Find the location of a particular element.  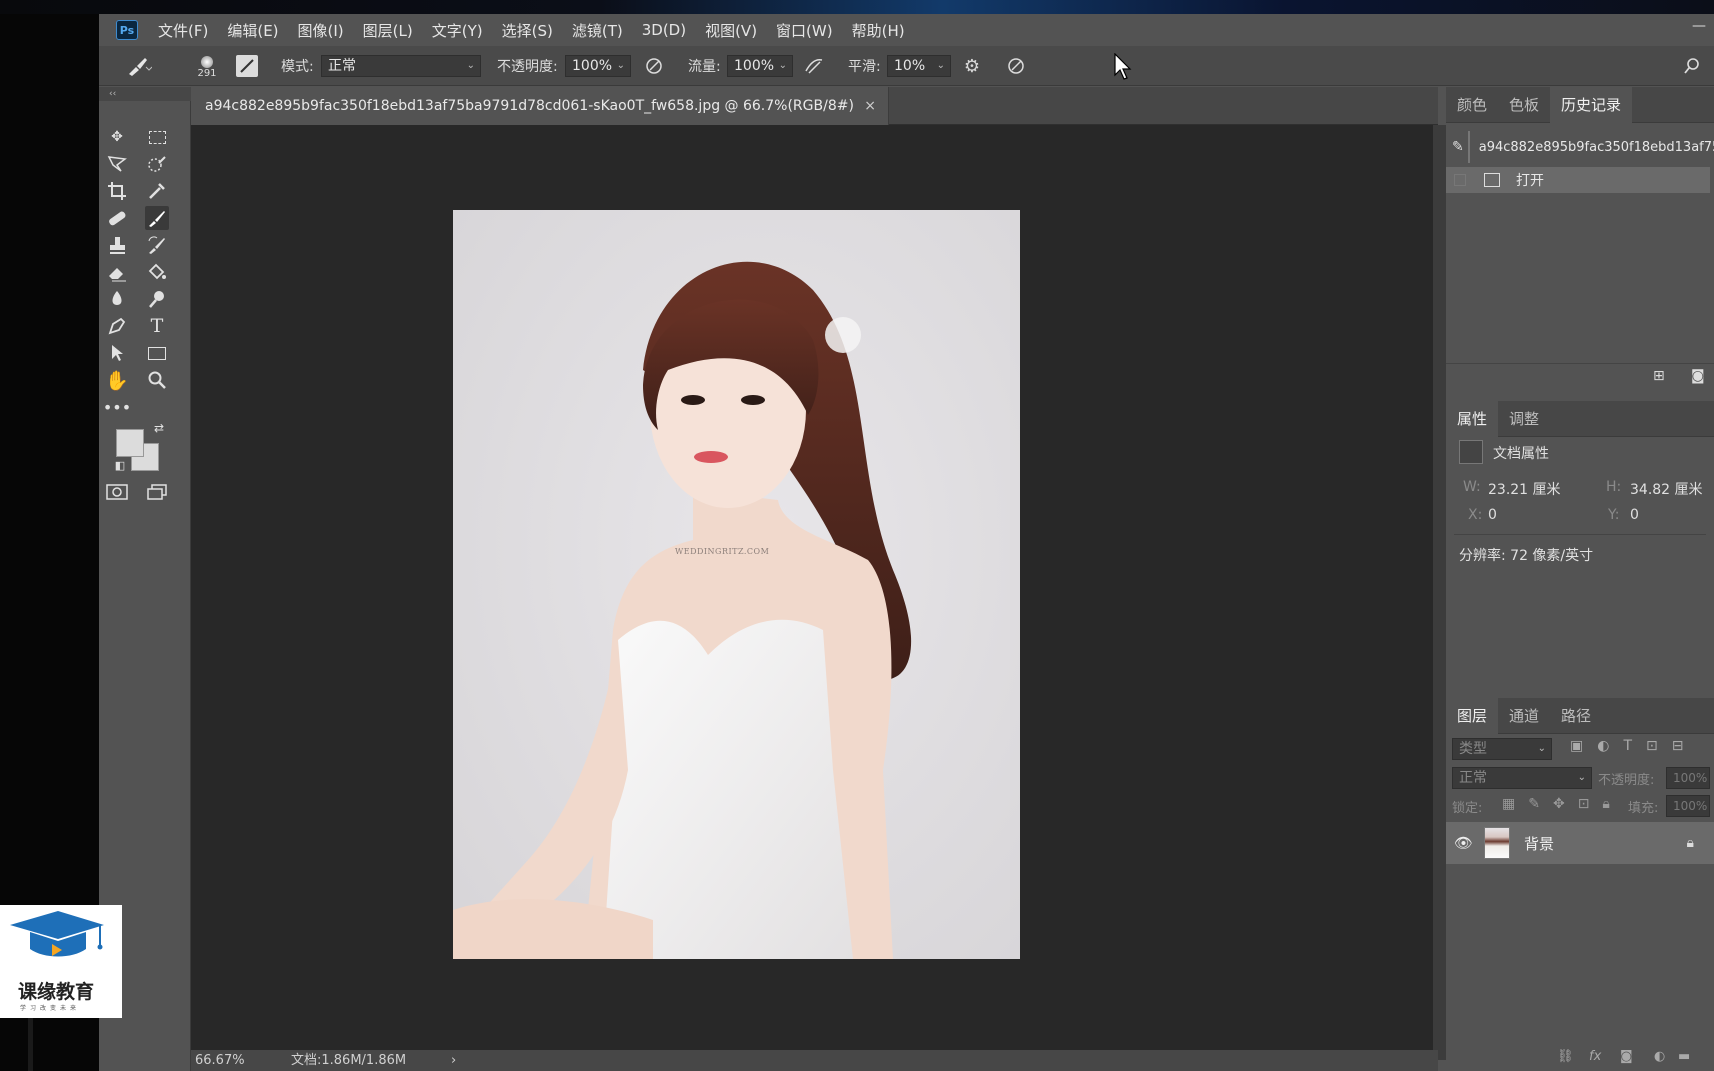

brush-size-picker: 291 is located at coordinates (207, 67).